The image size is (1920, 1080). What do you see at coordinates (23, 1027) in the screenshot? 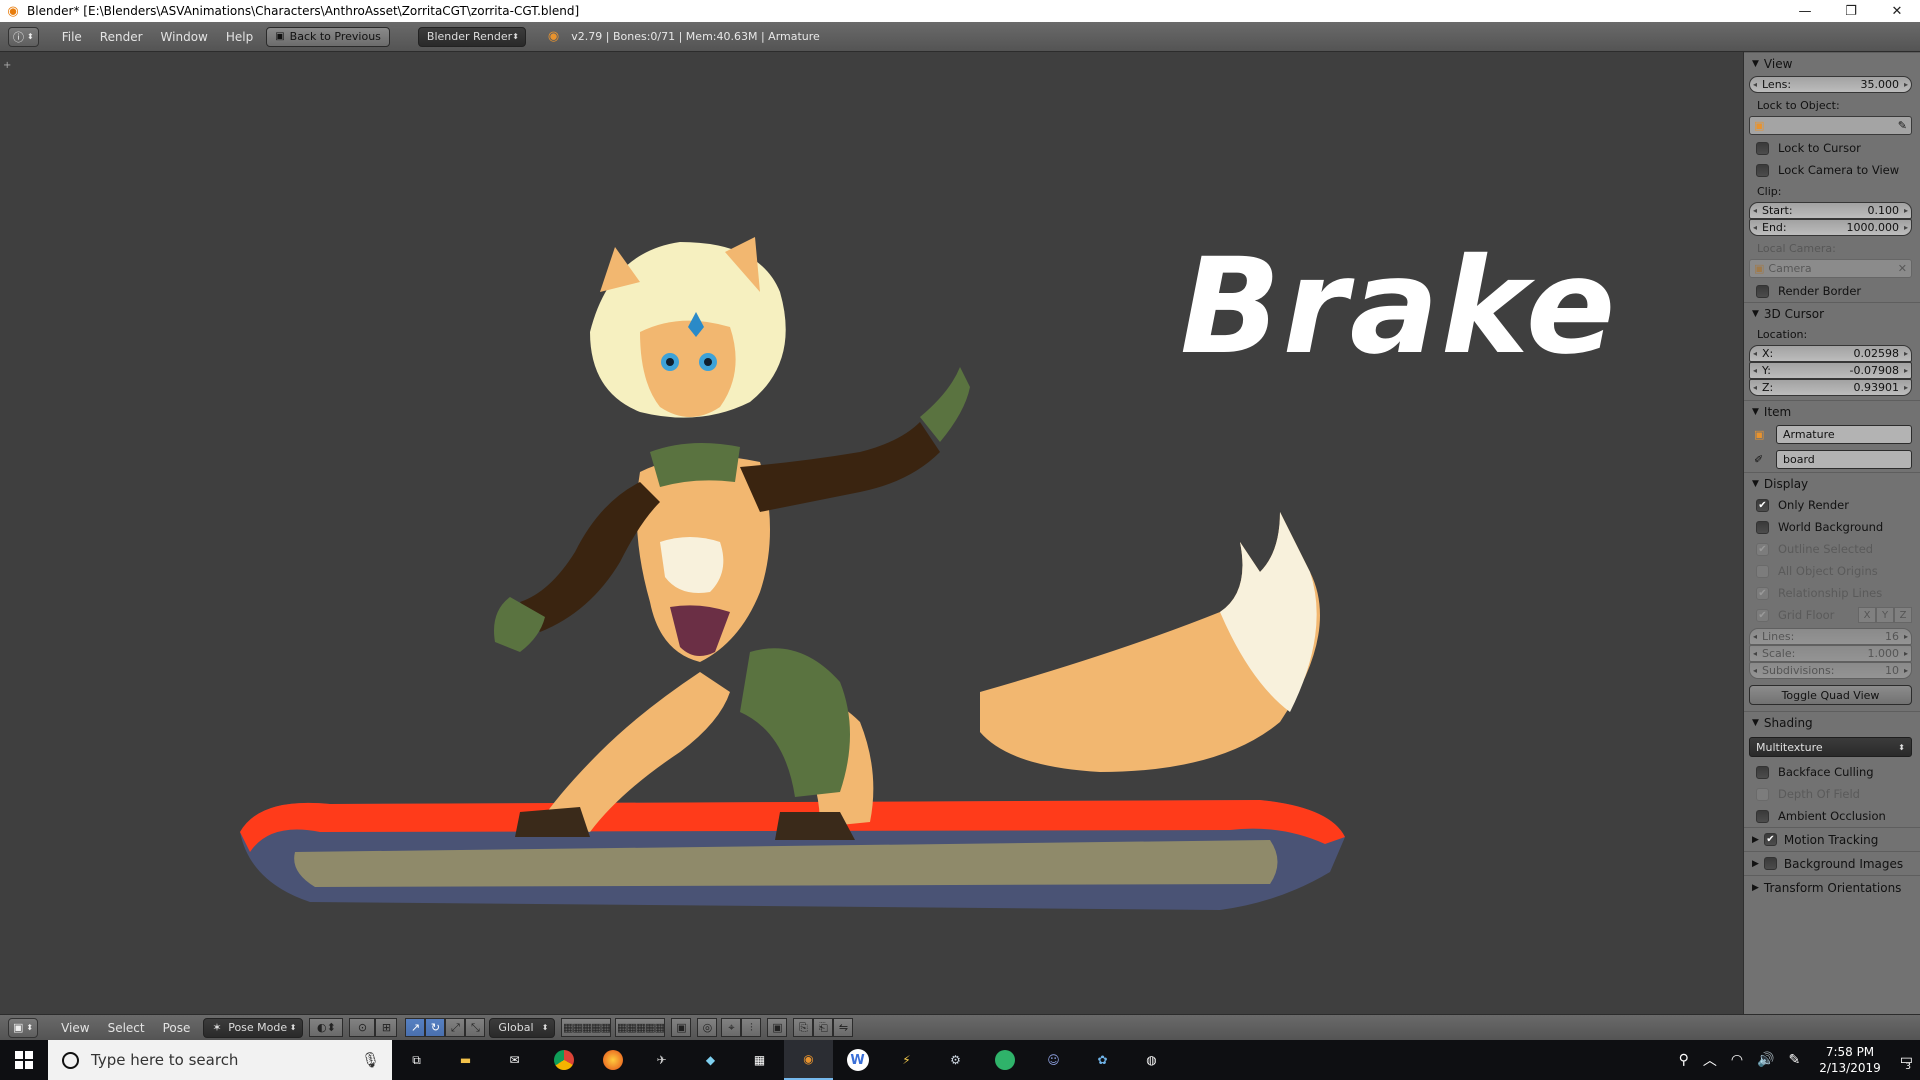
I see `editor-type-button: ▣ ⬍` at bounding box center [23, 1027].